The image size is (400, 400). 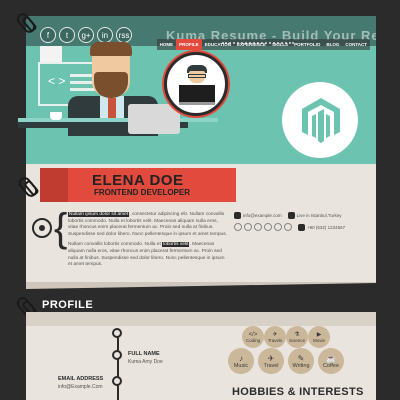 What do you see at coordinates (331, 358) in the screenshot?
I see `coffee-icon: ☕` at bounding box center [331, 358].